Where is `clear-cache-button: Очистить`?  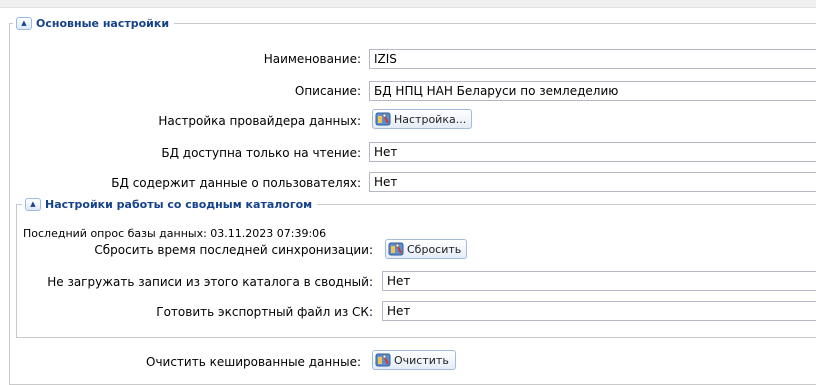
clear-cache-button: Очистить is located at coordinates (414, 360).